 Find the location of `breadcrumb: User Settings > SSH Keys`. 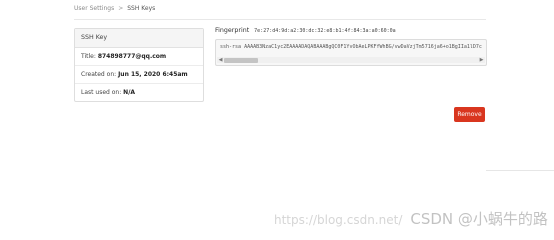

breadcrumb: User Settings > SSH Keys is located at coordinates (114, 8).